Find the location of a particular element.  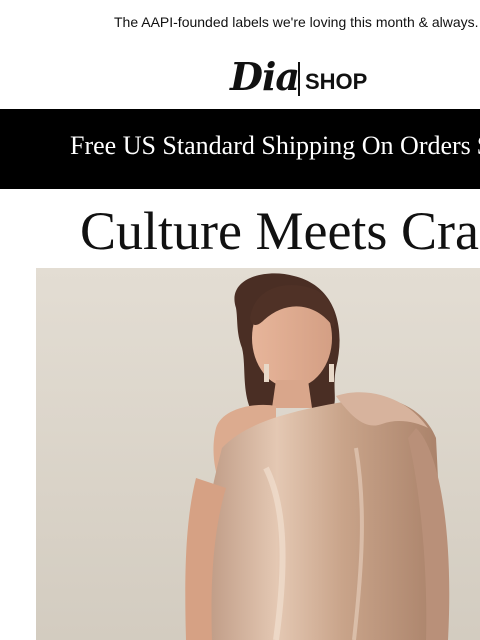

dia-shop-logo: Dia SHOP is located at coordinates (240, 77).